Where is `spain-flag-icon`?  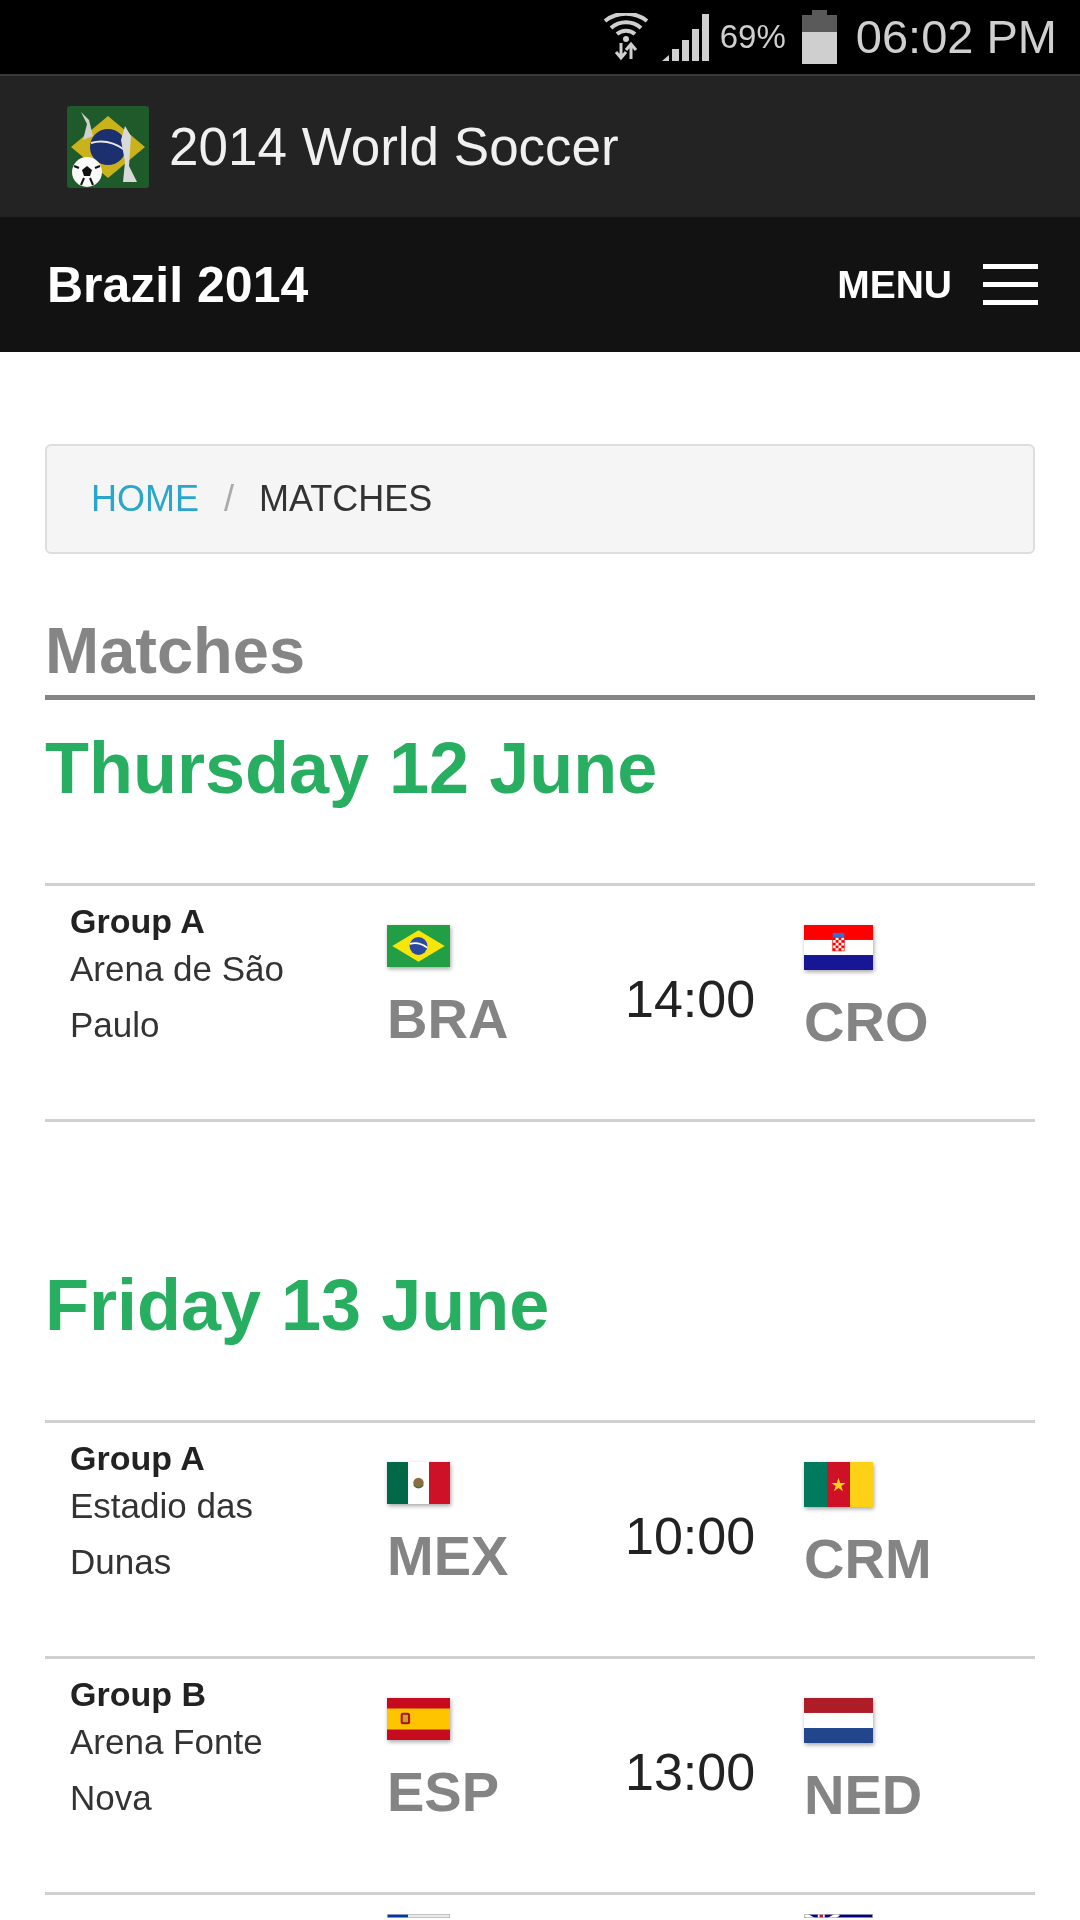
spain-flag-icon is located at coordinates (418, 1719).